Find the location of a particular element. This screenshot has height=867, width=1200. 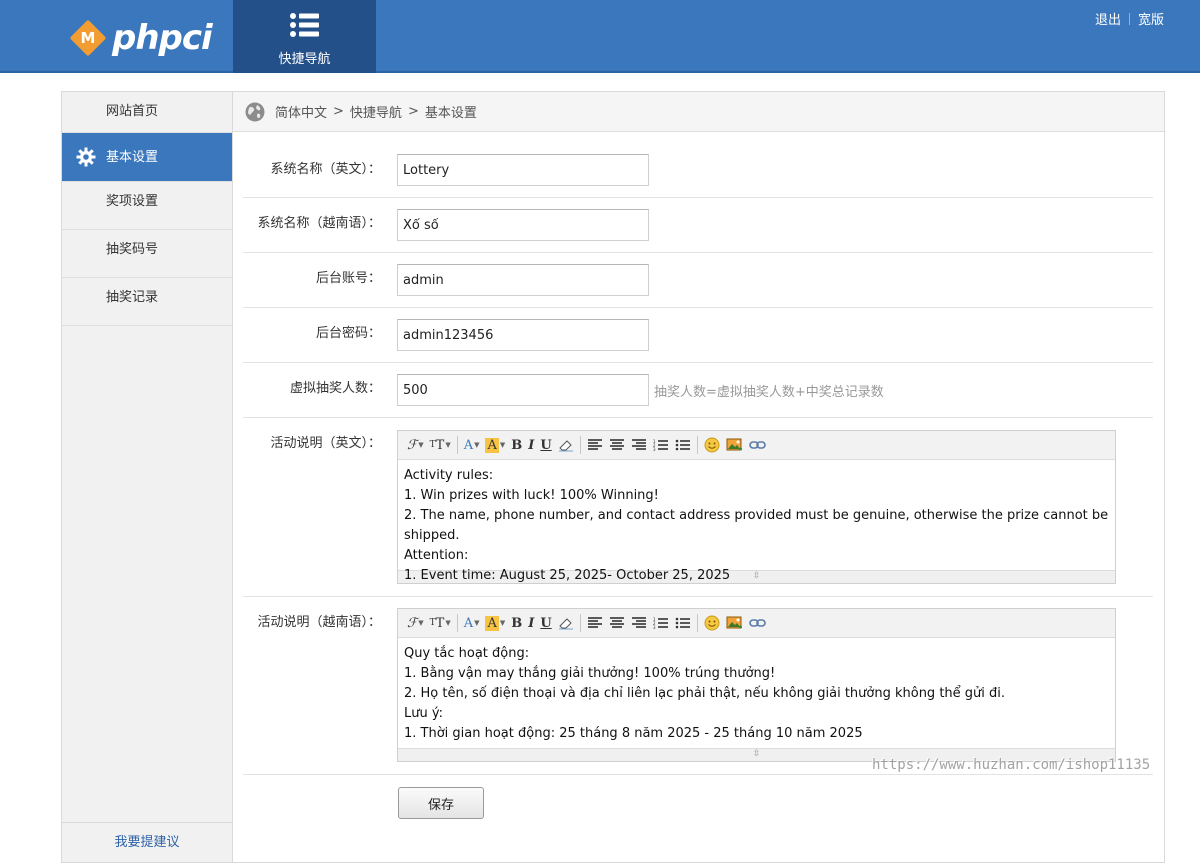

desc-vi-label: 活动说明（越南语）： is located at coordinates (319, 622).